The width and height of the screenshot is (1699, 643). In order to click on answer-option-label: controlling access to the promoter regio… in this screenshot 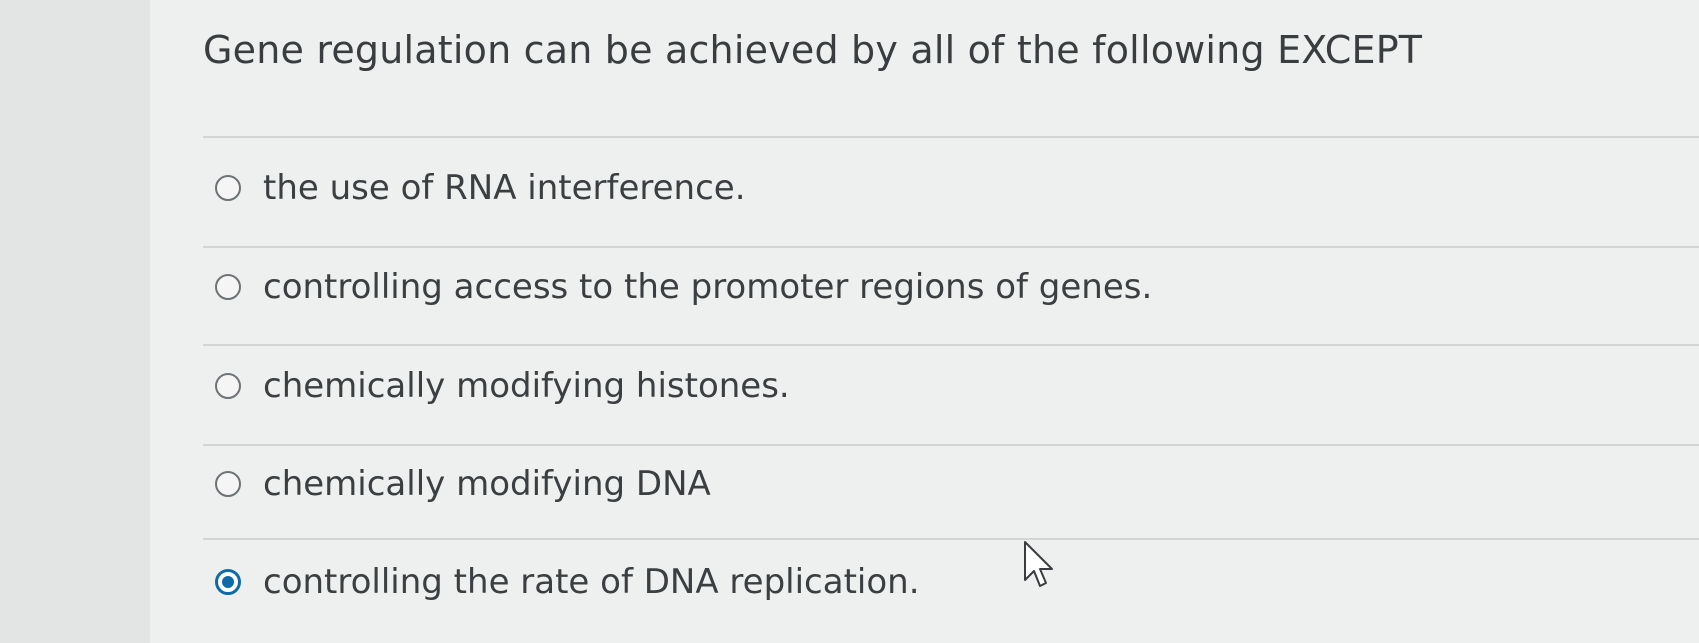, I will do `click(708, 287)`.